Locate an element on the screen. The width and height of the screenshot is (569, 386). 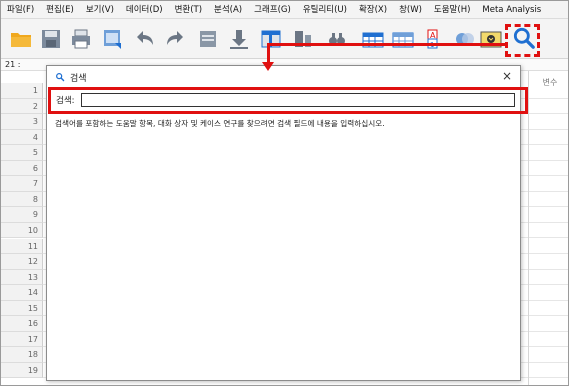
row-header: 7 is located at coordinates (22, 184).